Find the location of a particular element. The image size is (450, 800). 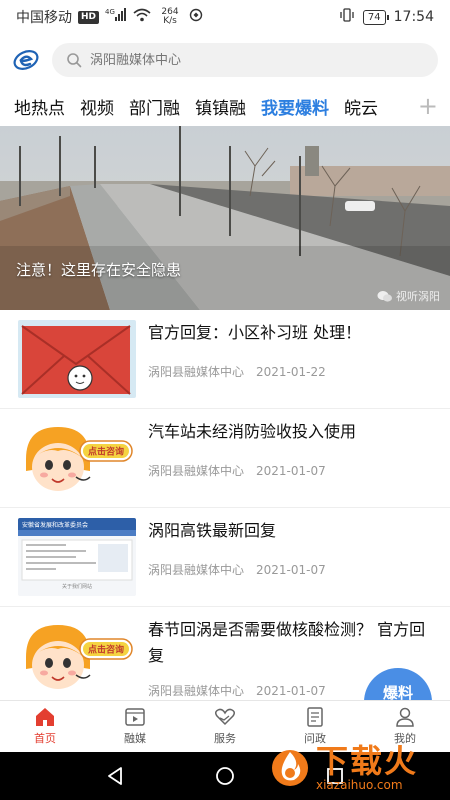

search-input is located at coordinates (240, 60).